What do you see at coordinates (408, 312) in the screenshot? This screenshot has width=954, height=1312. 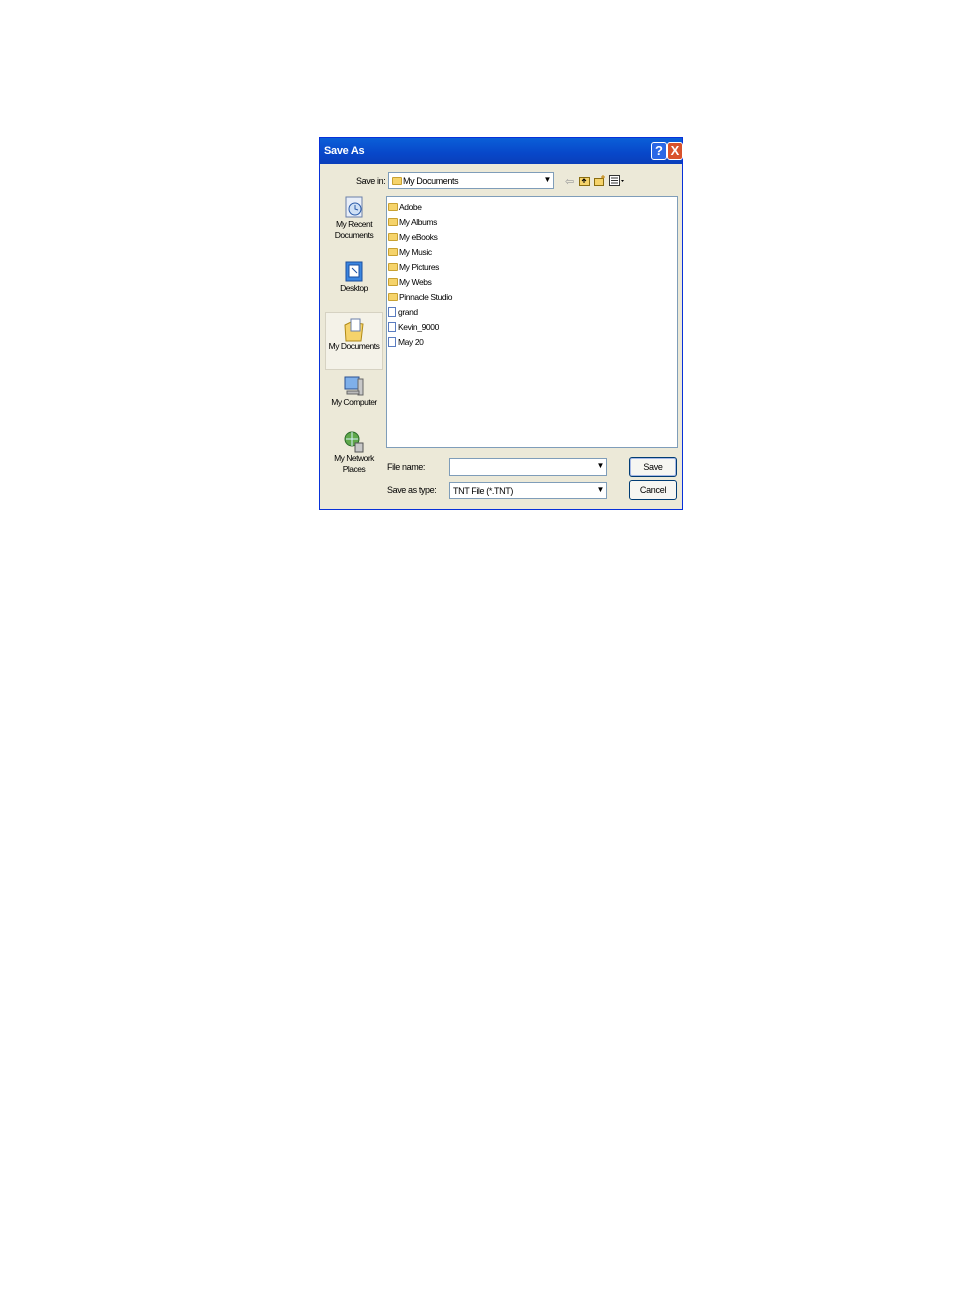 I see `file-name: grand` at bounding box center [408, 312].